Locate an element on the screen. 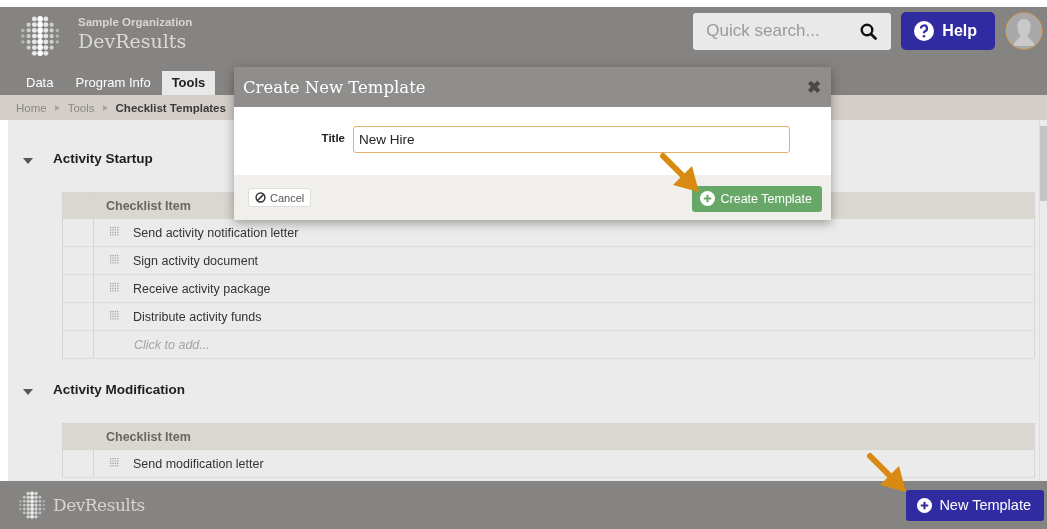 This screenshot has height=529, width=1047. section-title: Activity Startup is located at coordinates (103, 158).